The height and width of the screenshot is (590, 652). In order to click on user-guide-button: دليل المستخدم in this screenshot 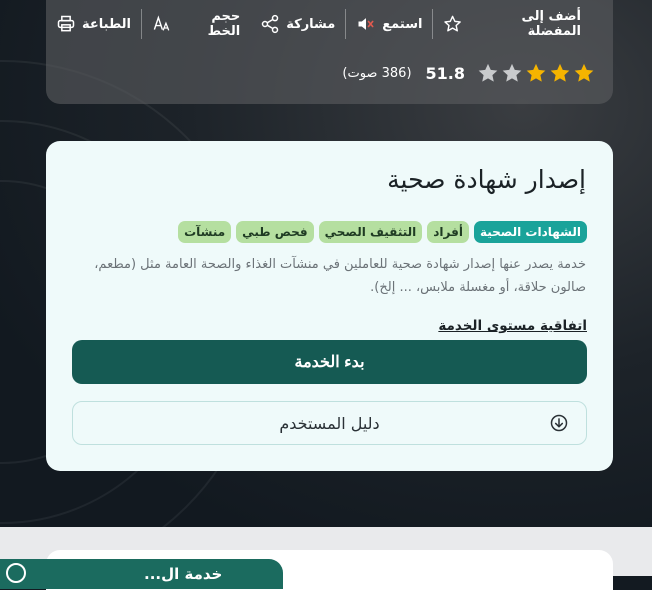, I will do `click(329, 423)`.